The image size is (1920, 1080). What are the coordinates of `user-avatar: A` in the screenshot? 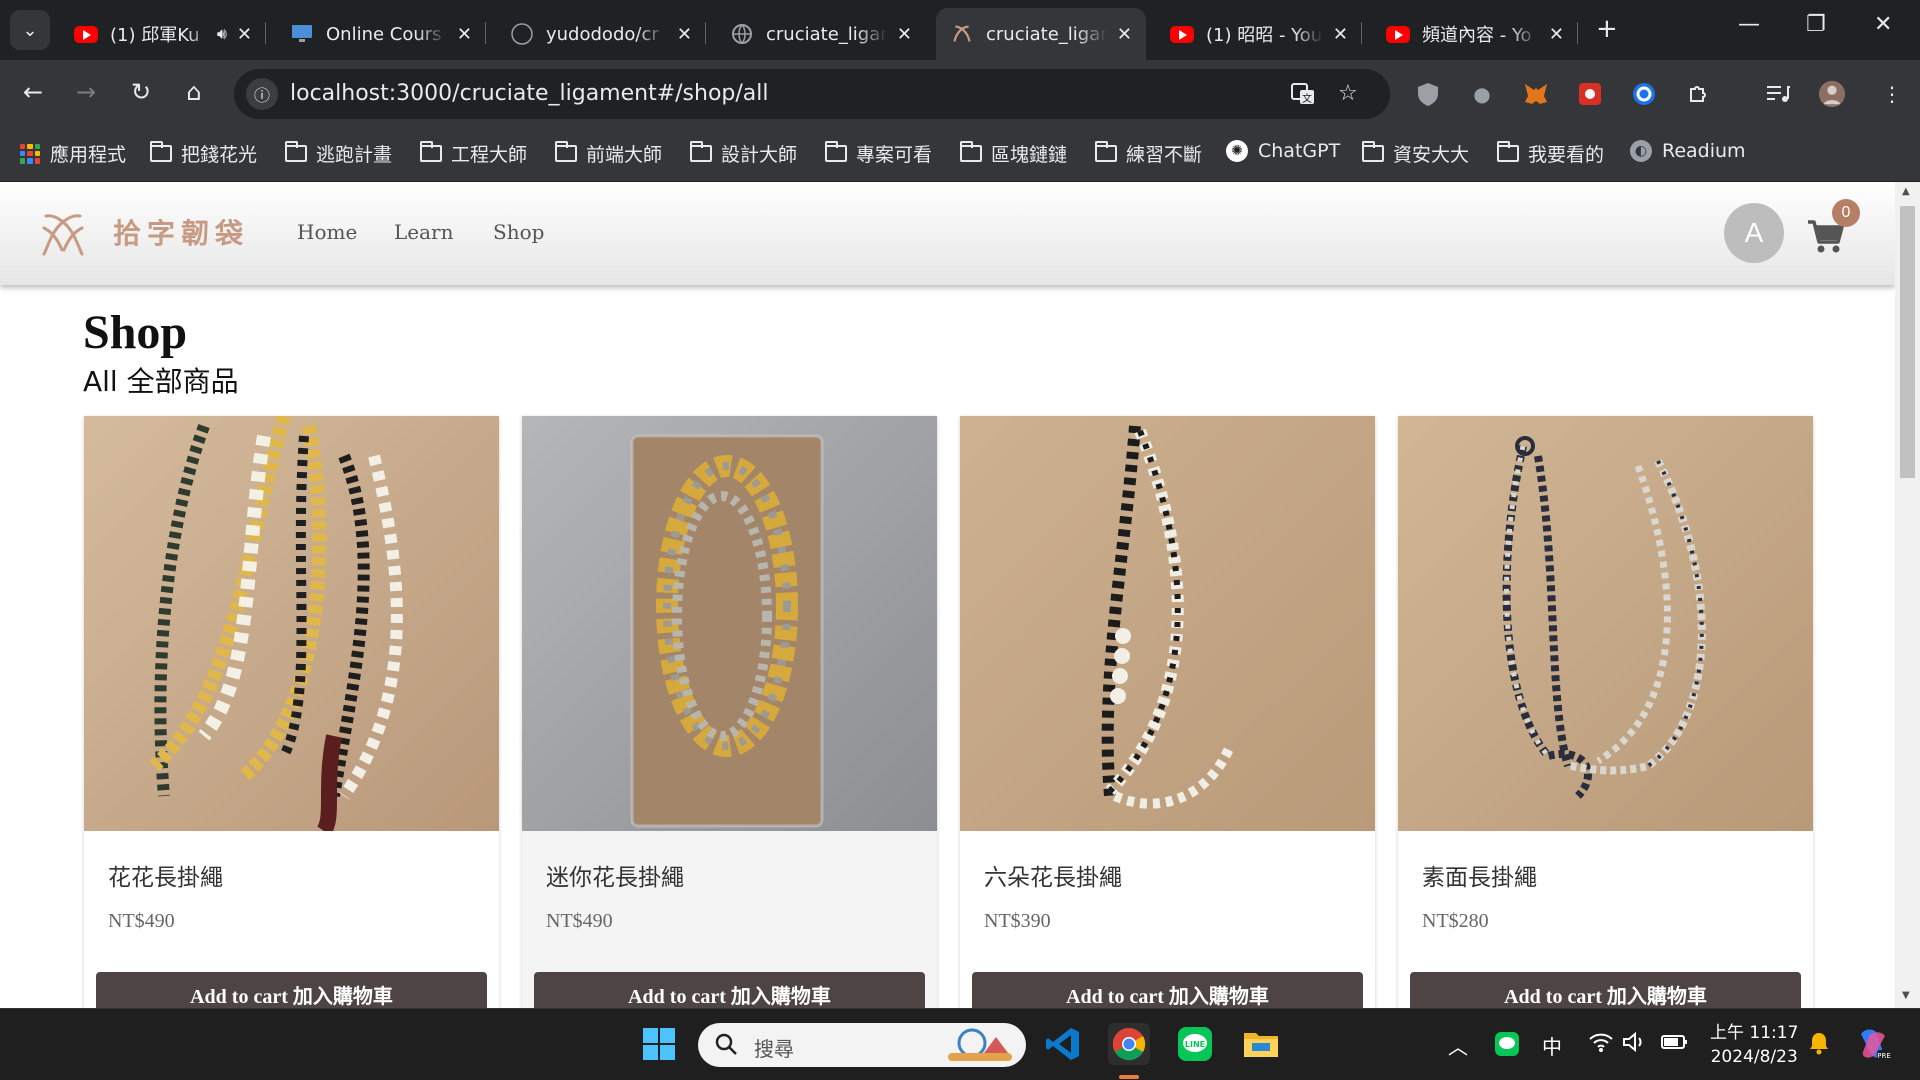 It's located at (1754, 233).